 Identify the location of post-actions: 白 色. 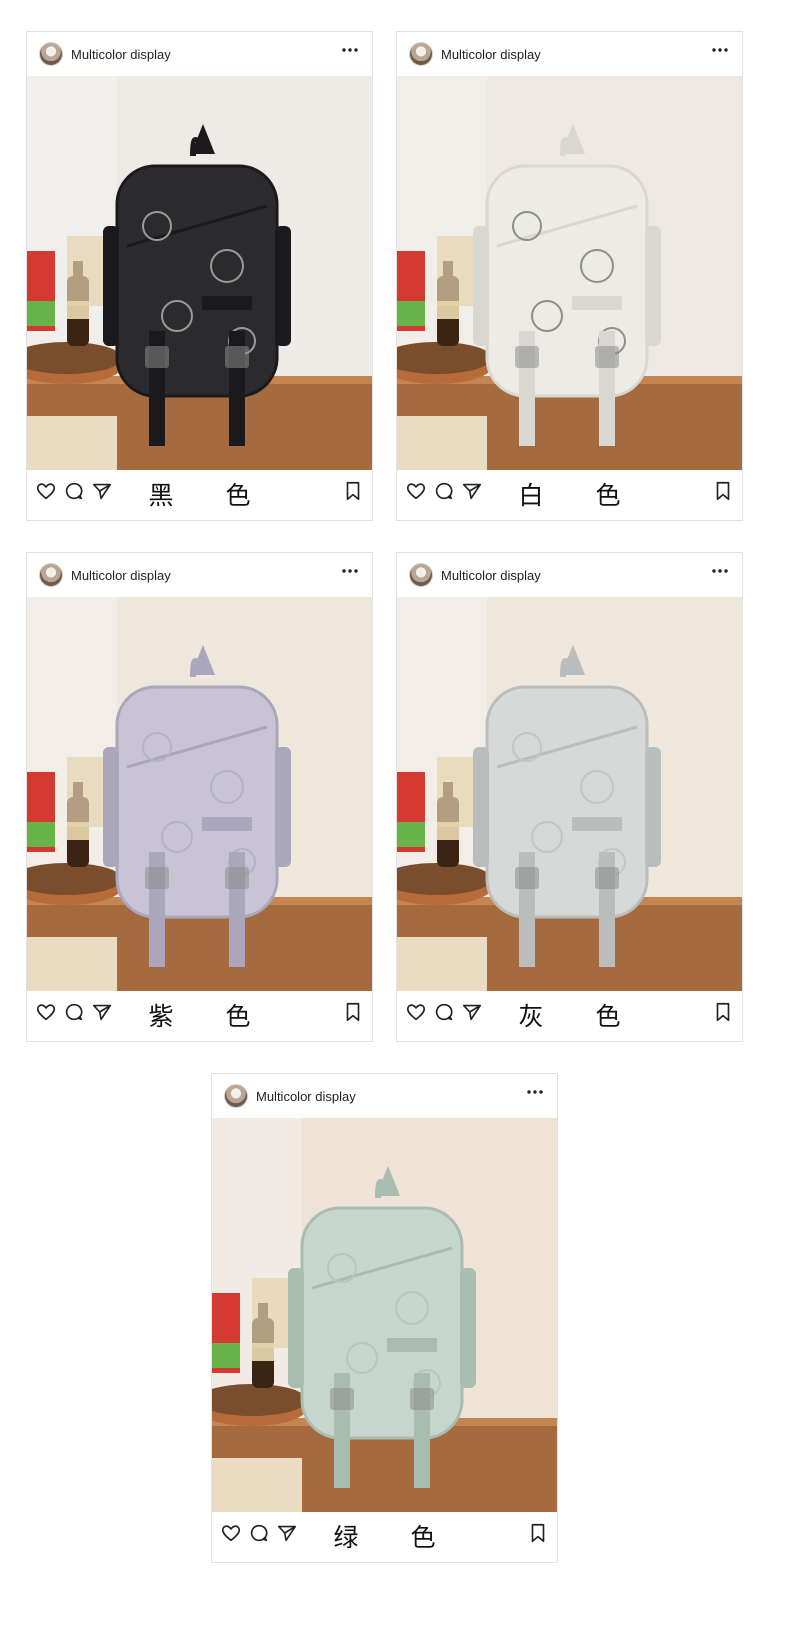
(569, 496).